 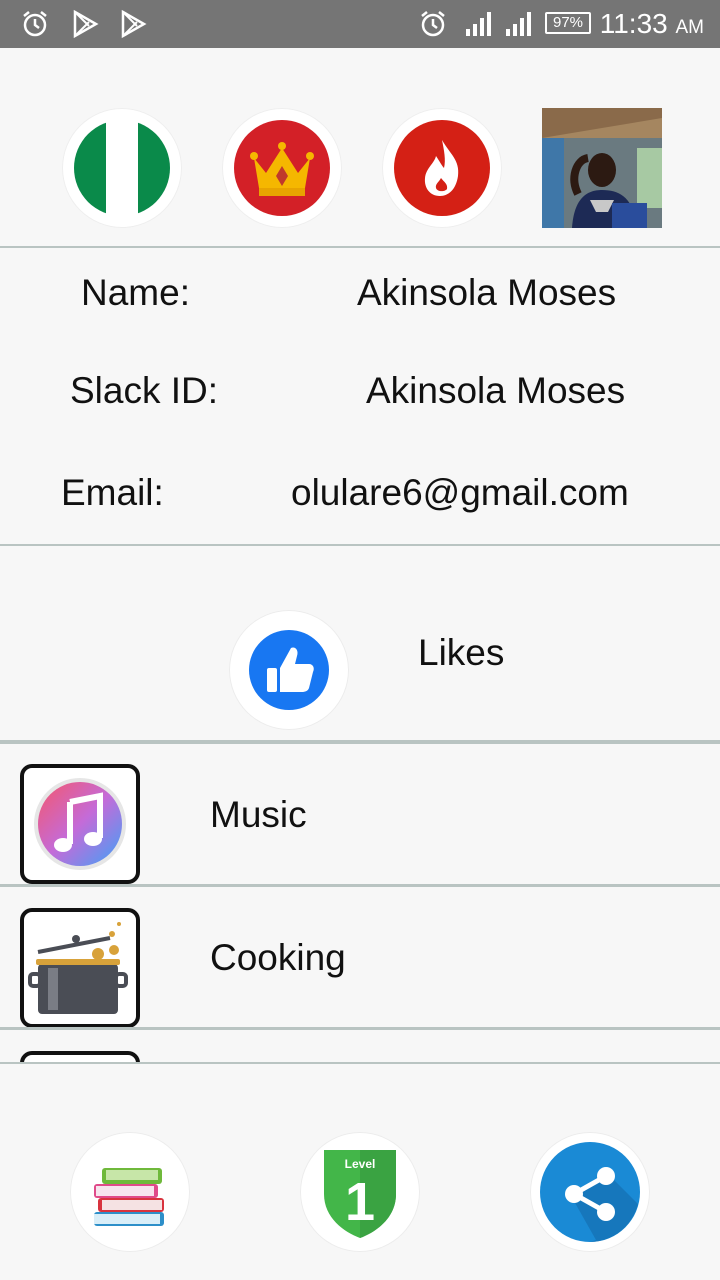 What do you see at coordinates (112, 492) in the screenshot?
I see `email-label: Email:` at bounding box center [112, 492].